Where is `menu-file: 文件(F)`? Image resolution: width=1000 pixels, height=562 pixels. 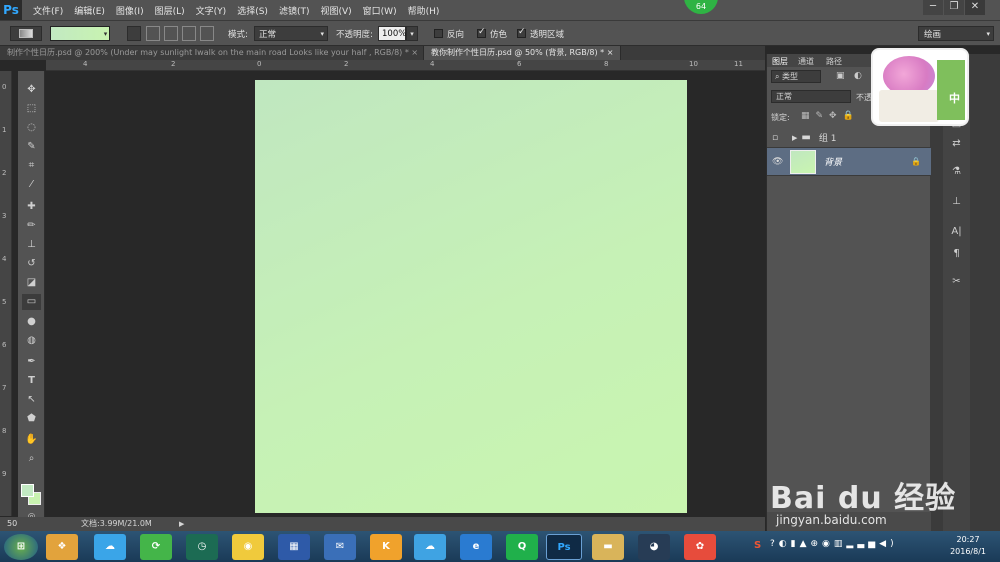
menu-file: 文件(F) is located at coordinates (48, 10).